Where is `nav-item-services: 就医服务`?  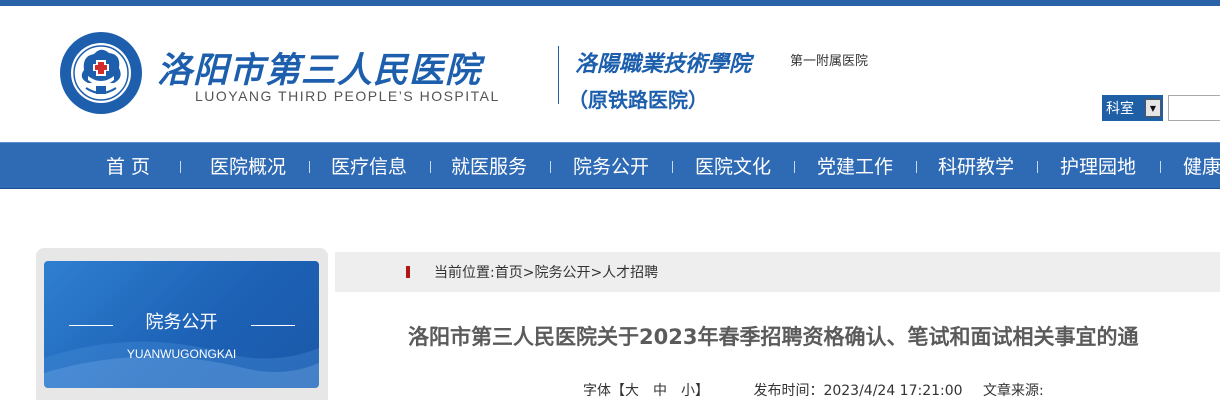 nav-item-services: 就医服务 is located at coordinates (489, 165).